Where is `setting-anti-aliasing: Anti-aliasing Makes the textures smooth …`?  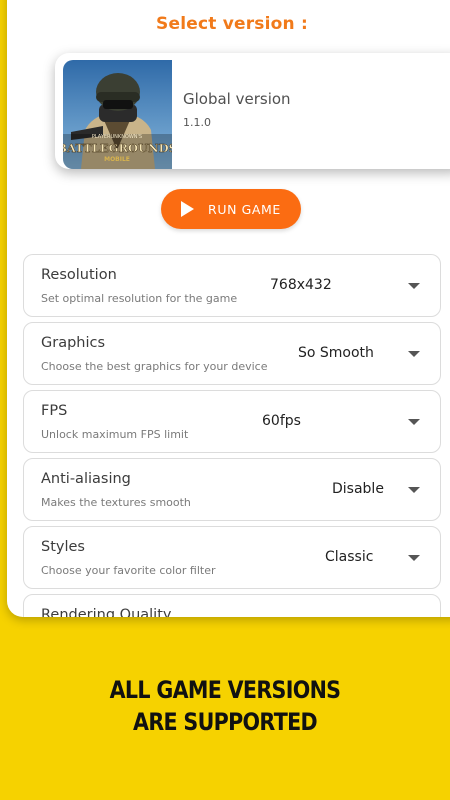
setting-anti-aliasing: Anti-aliasing Makes the textures smooth … is located at coordinates (232, 489).